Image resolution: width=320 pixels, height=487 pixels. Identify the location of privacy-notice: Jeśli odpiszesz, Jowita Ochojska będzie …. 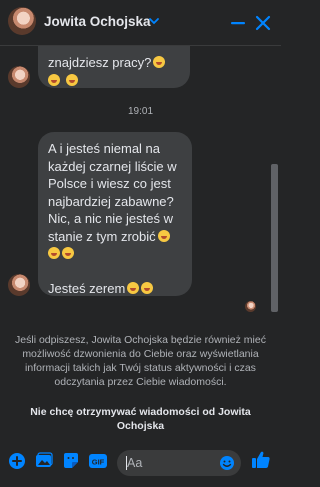
(140, 361).